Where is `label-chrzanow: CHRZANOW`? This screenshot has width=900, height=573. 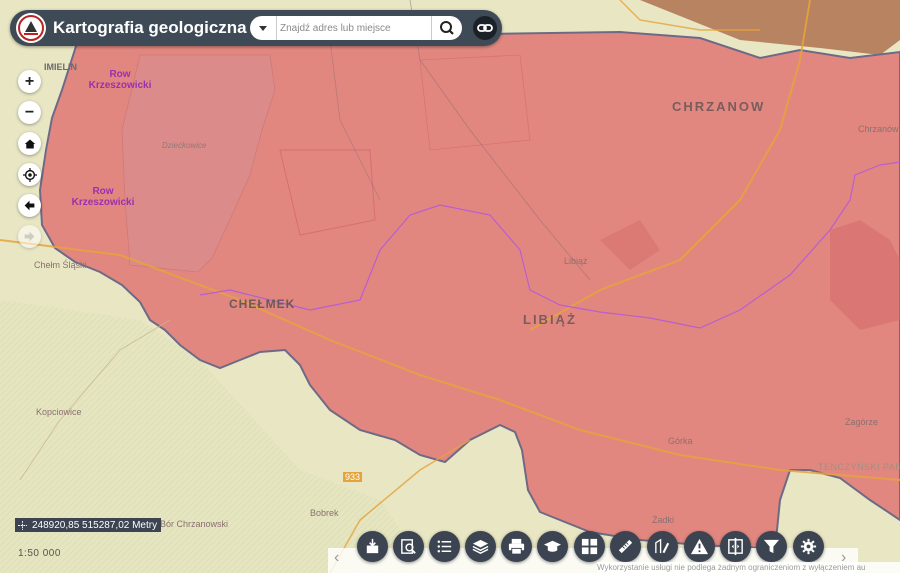
label-chrzanow: CHRZANOW is located at coordinates (719, 106).